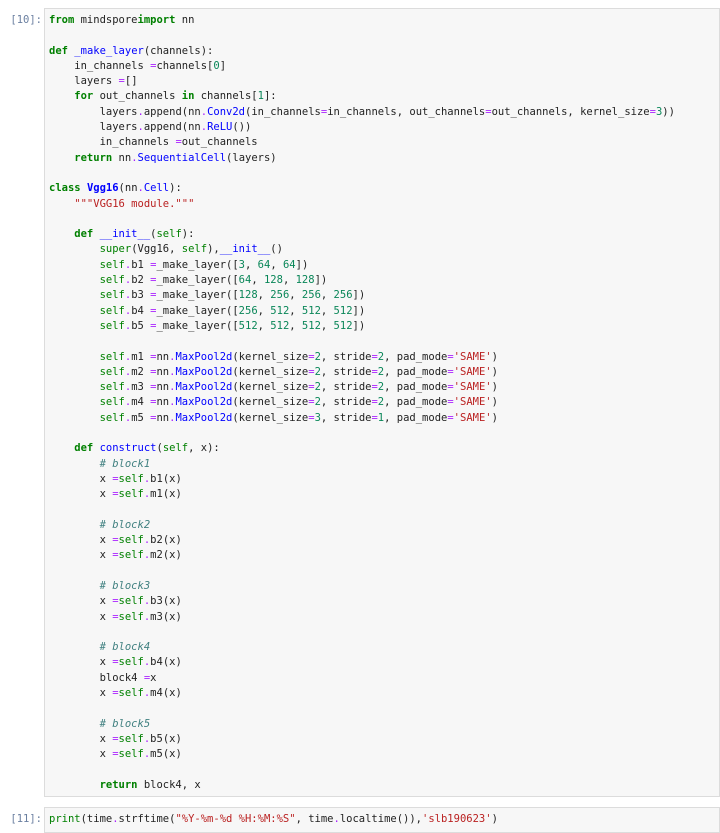 The width and height of the screenshot is (720, 833). I want to click on code-token: Conv2d, so click(226, 111).